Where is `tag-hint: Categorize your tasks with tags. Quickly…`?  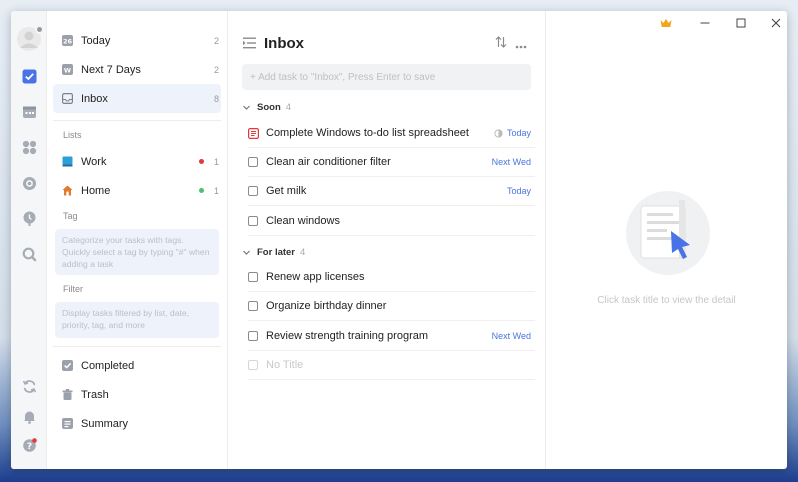 tag-hint: Categorize your tasks with tags. Quickly… is located at coordinates (137, 252).